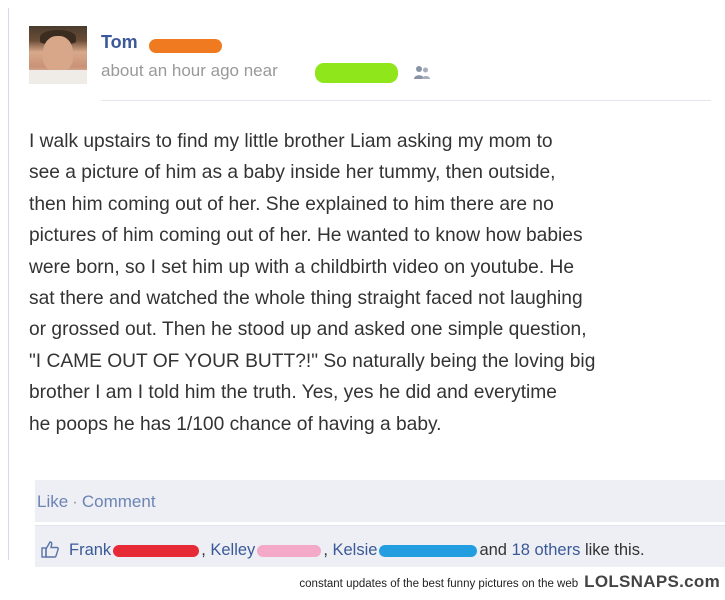 This screenshot has width=725, height=600. Describe the element at coordinates (546, 550) in the screenshot. I see `likes-others-link: 18 others` at that location.